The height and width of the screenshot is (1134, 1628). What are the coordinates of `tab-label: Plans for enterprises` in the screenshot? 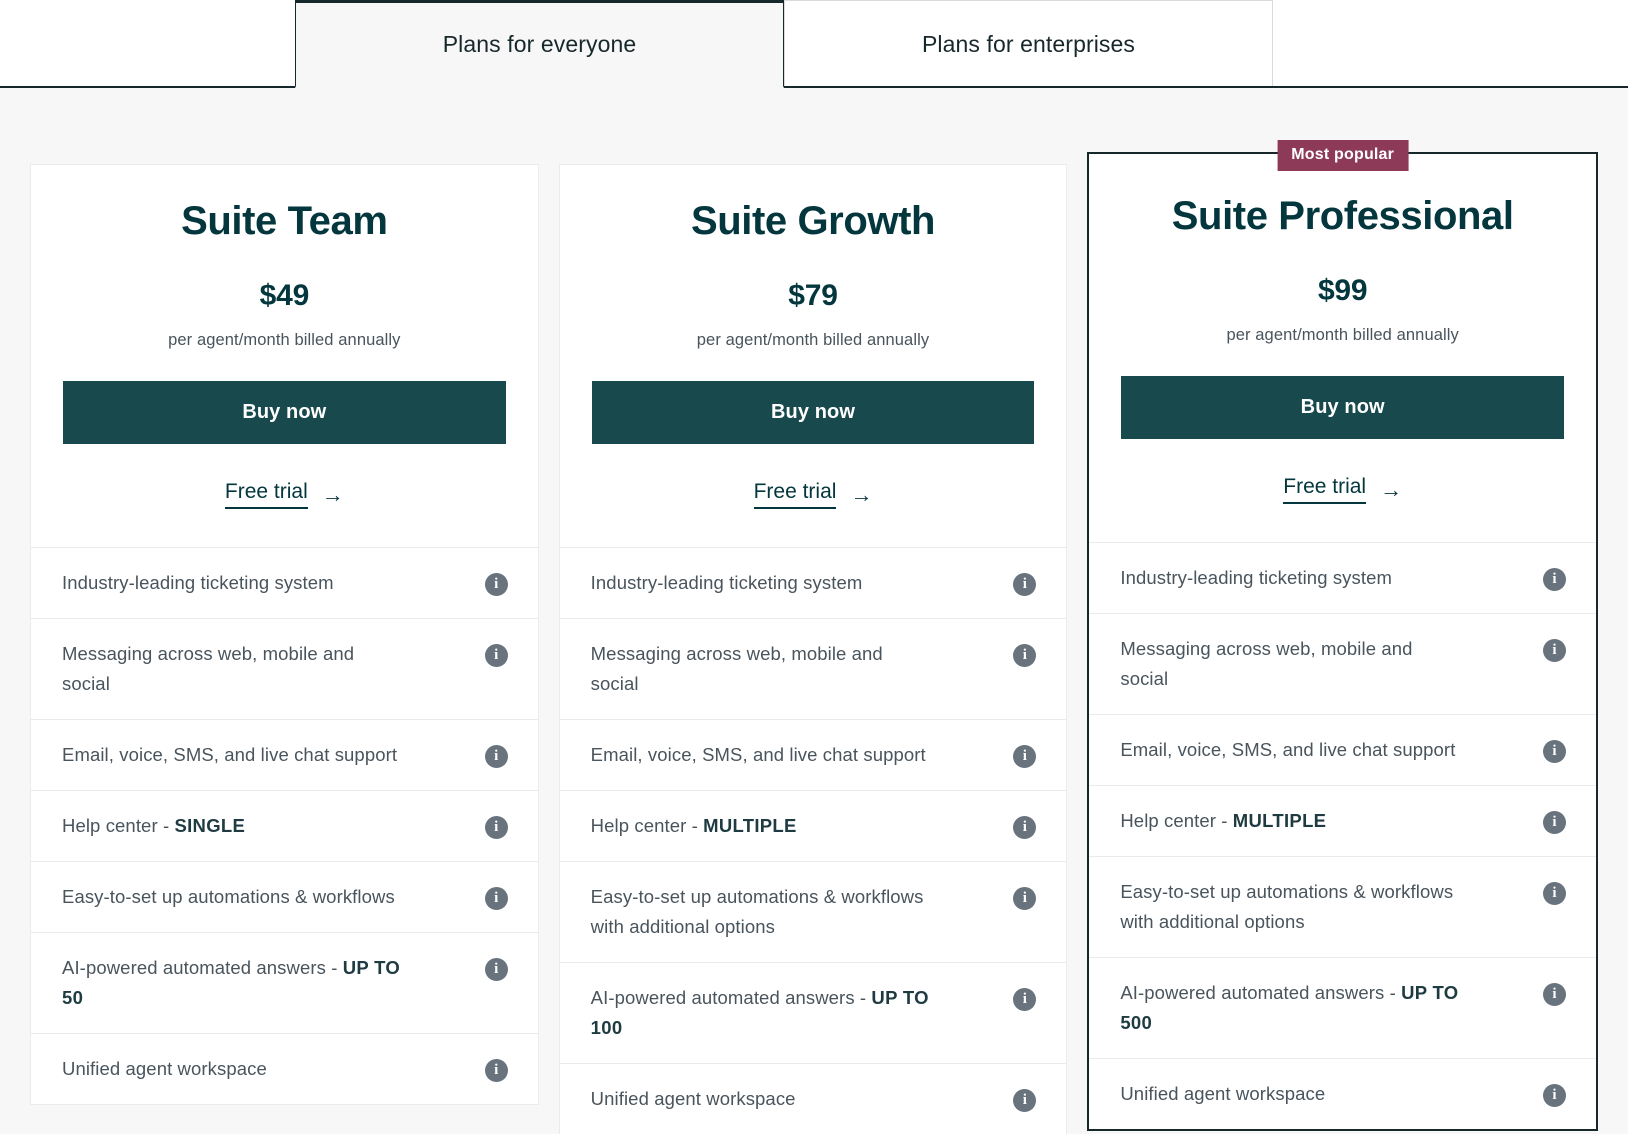 It's located at (1028, 44).